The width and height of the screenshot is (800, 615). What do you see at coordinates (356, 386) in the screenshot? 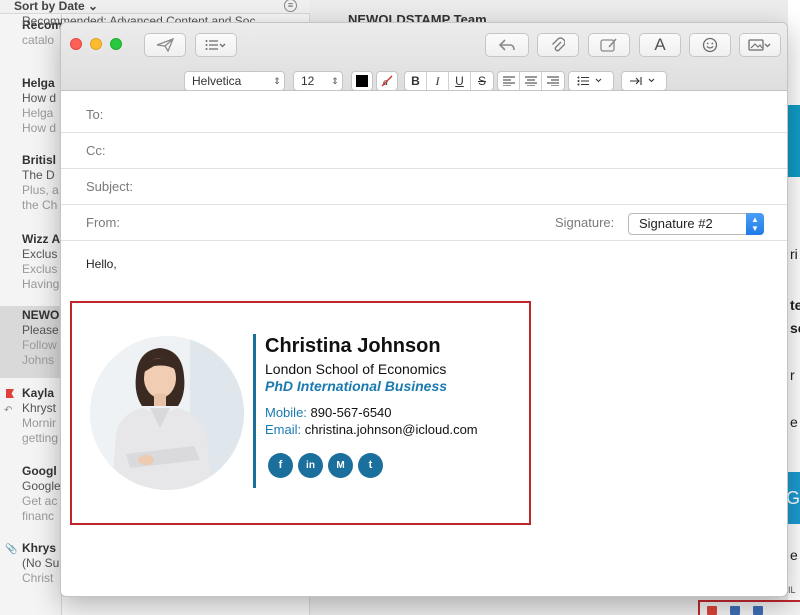
I see `signature-title: PhD International Business` at bounding box center [356, 386].